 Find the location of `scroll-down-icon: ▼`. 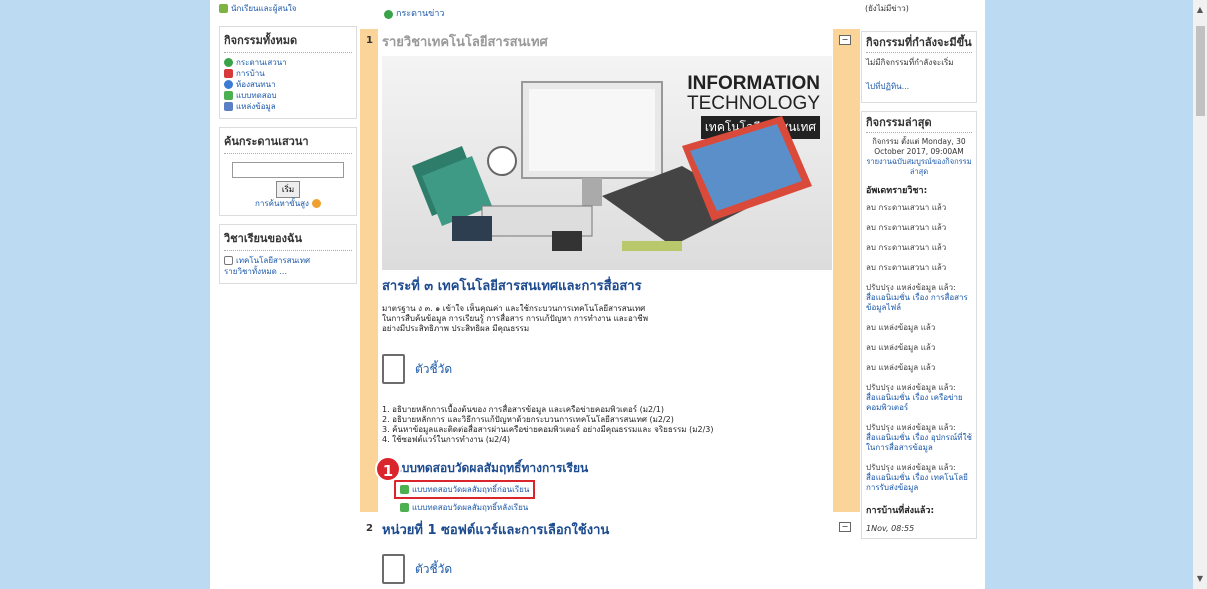

scroll-down-icon: ▼ is located at coordinates (1200, 579).